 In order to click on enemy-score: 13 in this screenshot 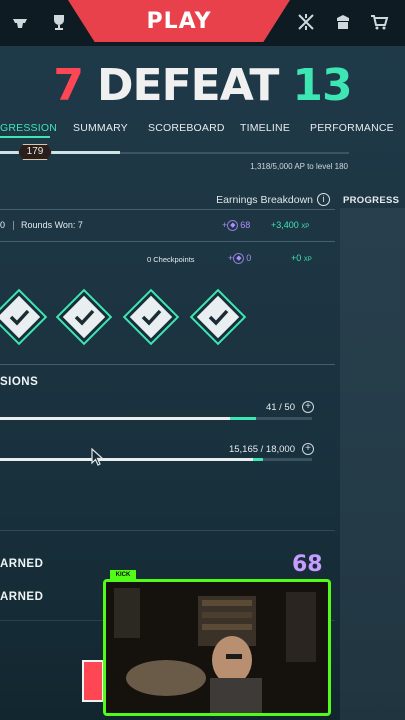, I will do `click(322, 85)`.